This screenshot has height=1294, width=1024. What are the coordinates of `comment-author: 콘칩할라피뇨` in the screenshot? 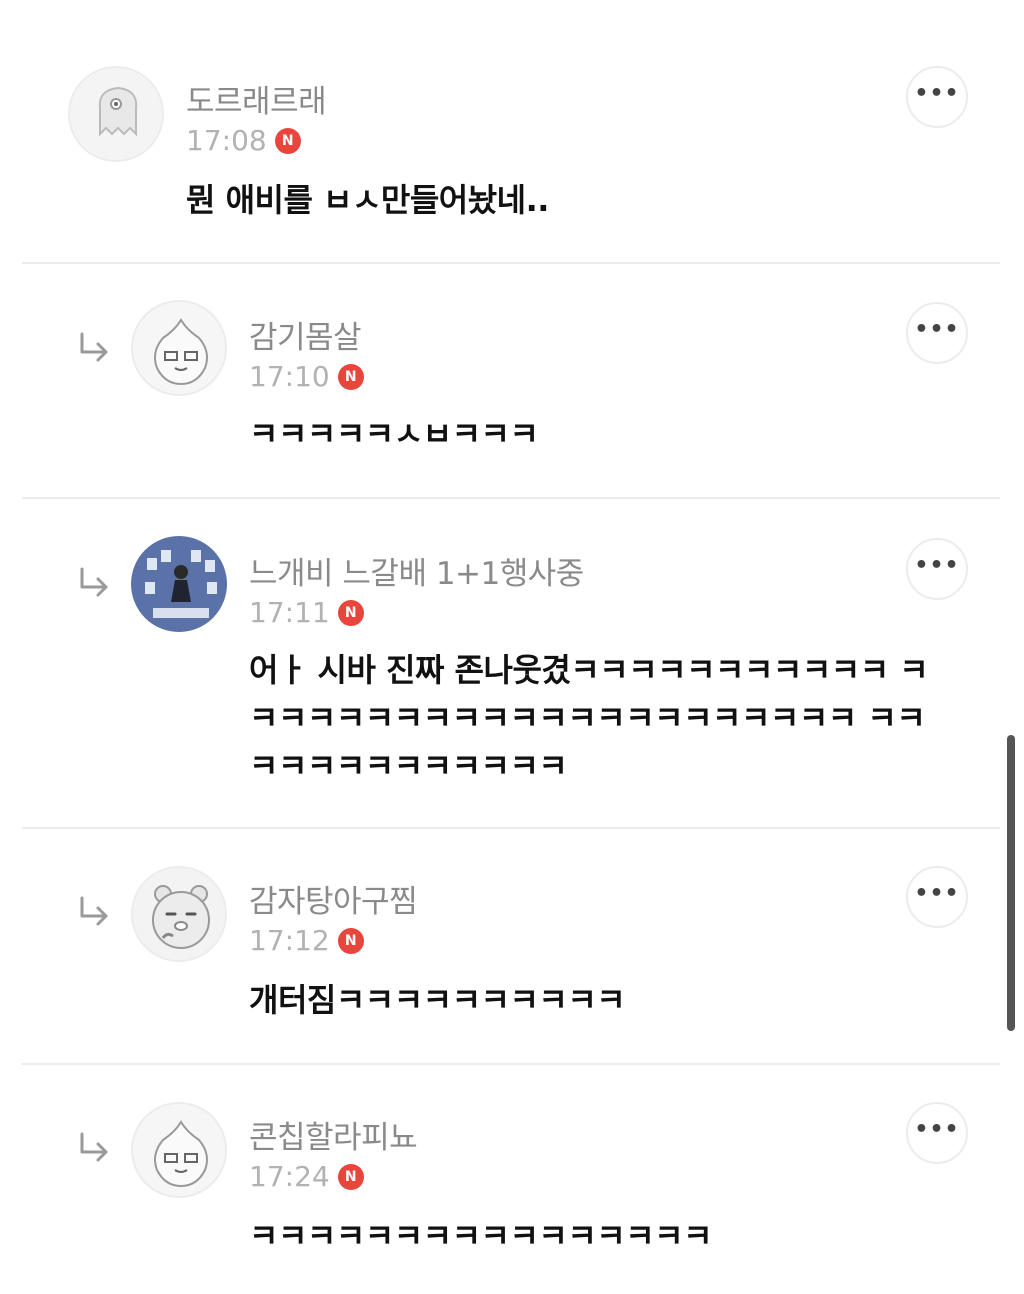 It's located at (333, 1134).